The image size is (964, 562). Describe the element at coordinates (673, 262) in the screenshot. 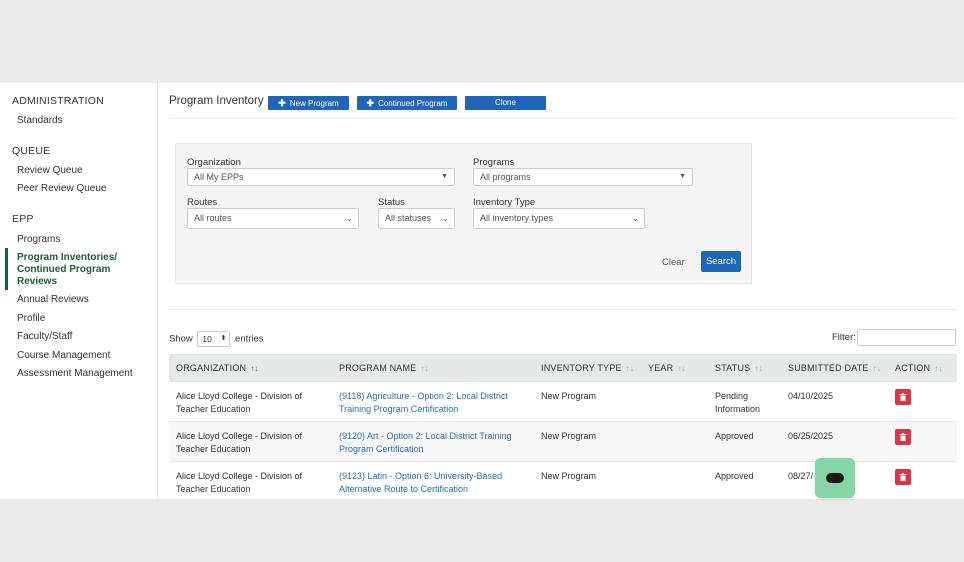

I see `clear-button: Clear` at that location.